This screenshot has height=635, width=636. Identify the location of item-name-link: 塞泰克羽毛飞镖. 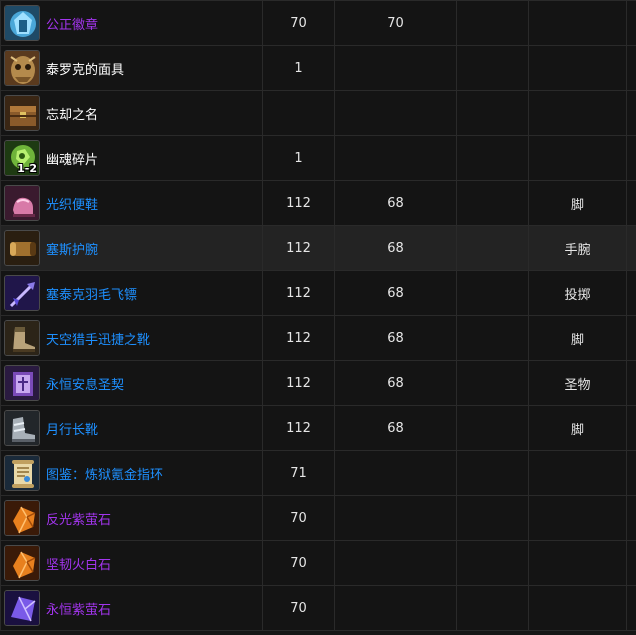
(91, 293).